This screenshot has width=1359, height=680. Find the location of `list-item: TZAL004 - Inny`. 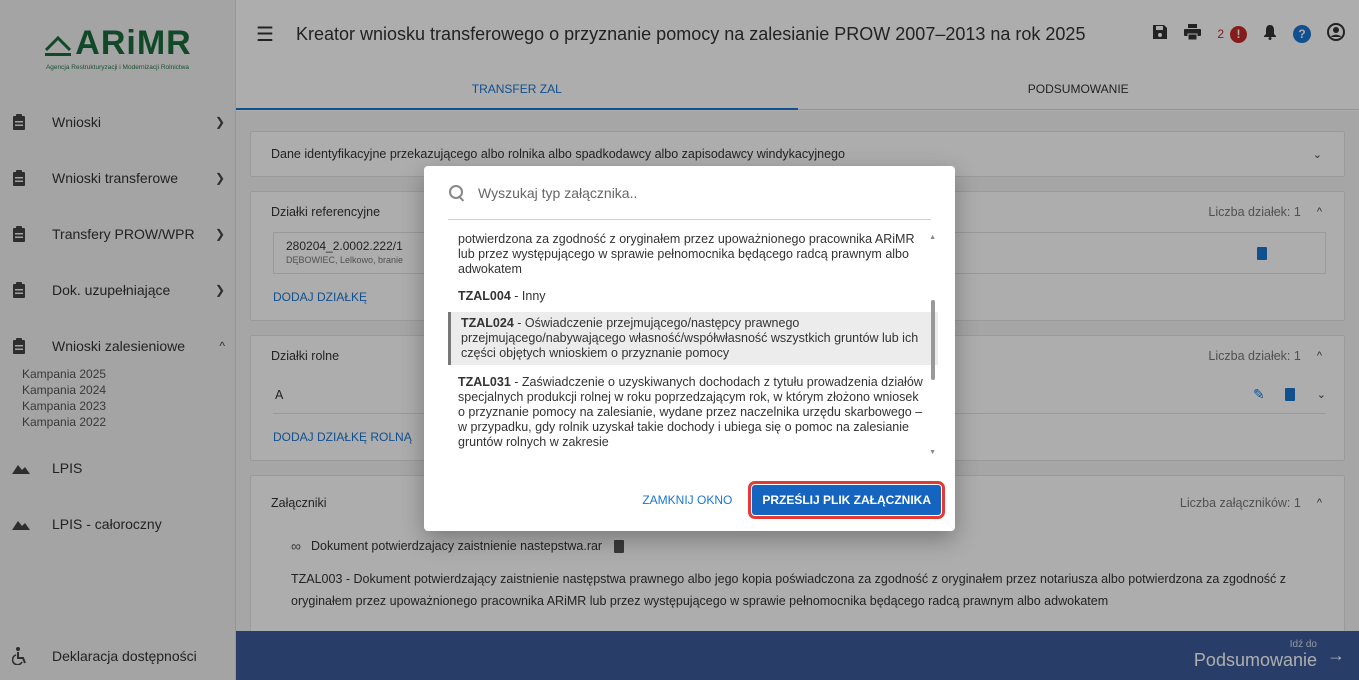

list-item: TZAL004 - Inny is located at coordinates (693, 296).